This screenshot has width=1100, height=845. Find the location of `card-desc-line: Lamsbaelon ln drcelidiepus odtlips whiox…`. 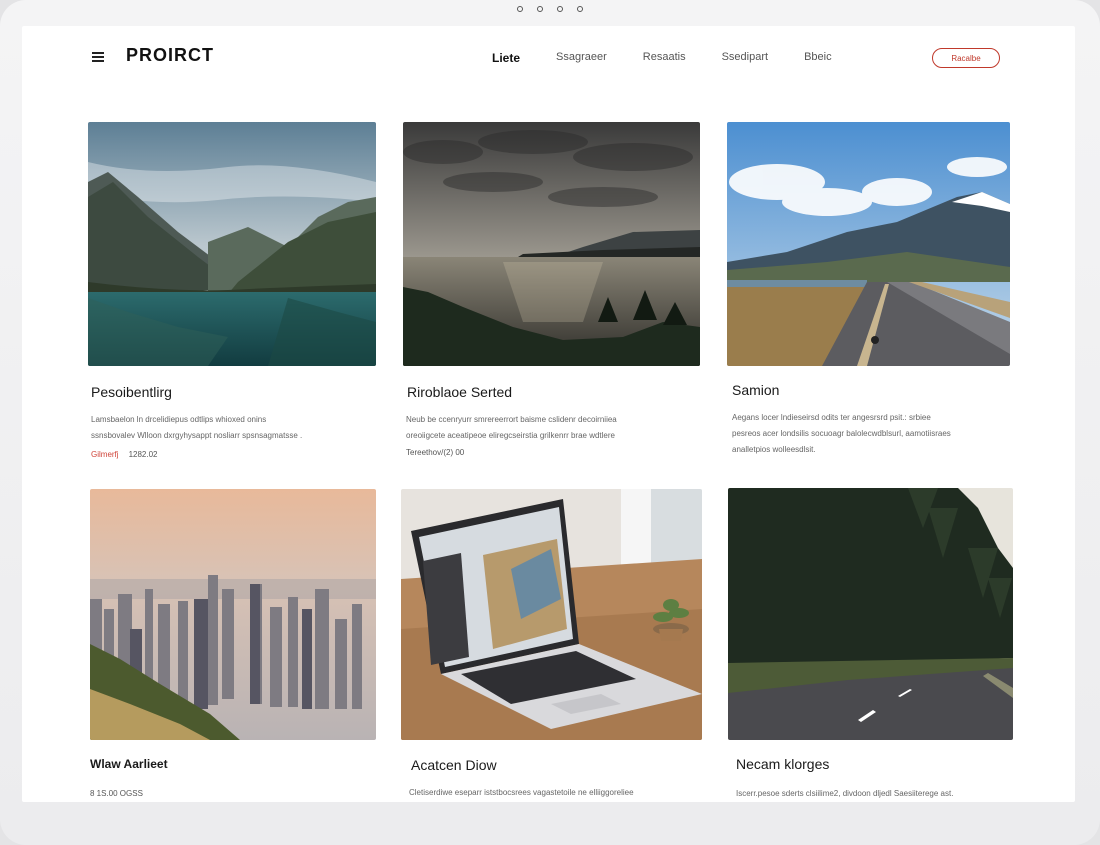

card-desc-line: Lamsbaelon ln drcelidiepus odtlips whiox… is located at coordinates (179, 419).